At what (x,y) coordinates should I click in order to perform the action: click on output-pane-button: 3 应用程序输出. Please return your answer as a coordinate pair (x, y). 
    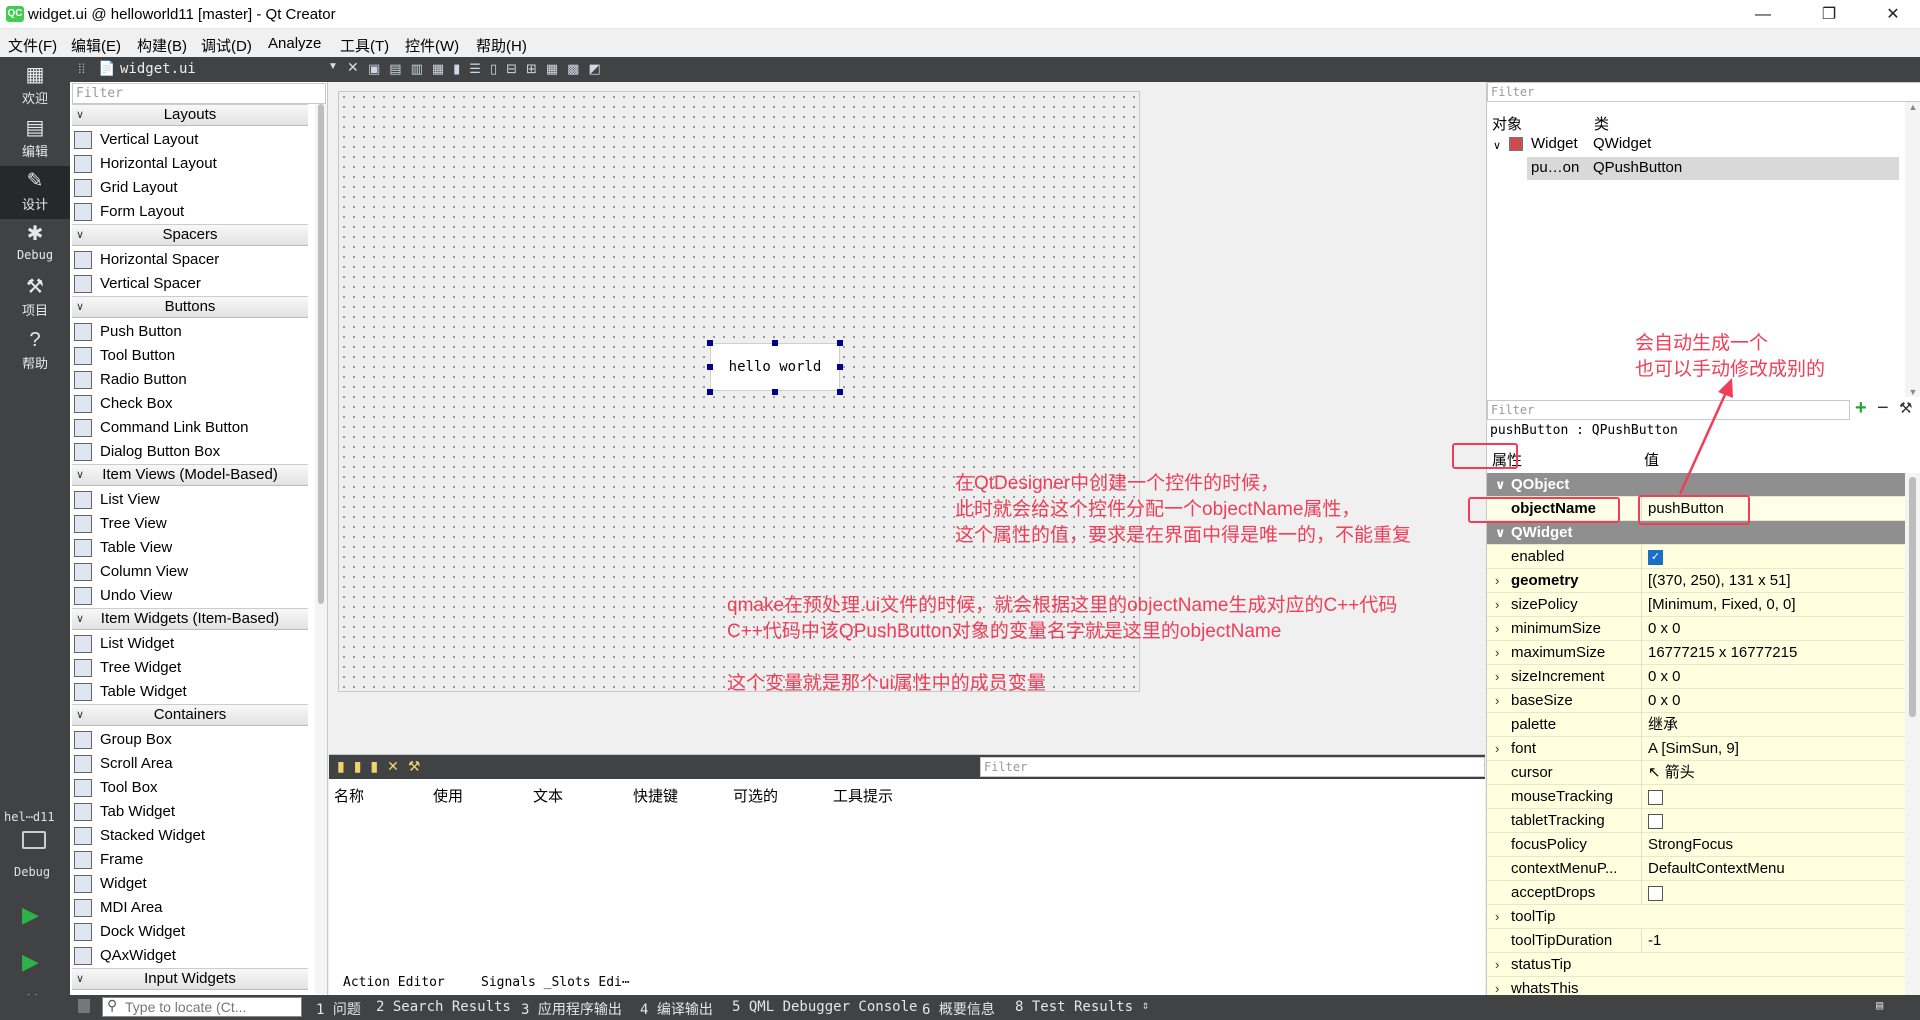
    Looking at the image, I should click on (571, 1009).